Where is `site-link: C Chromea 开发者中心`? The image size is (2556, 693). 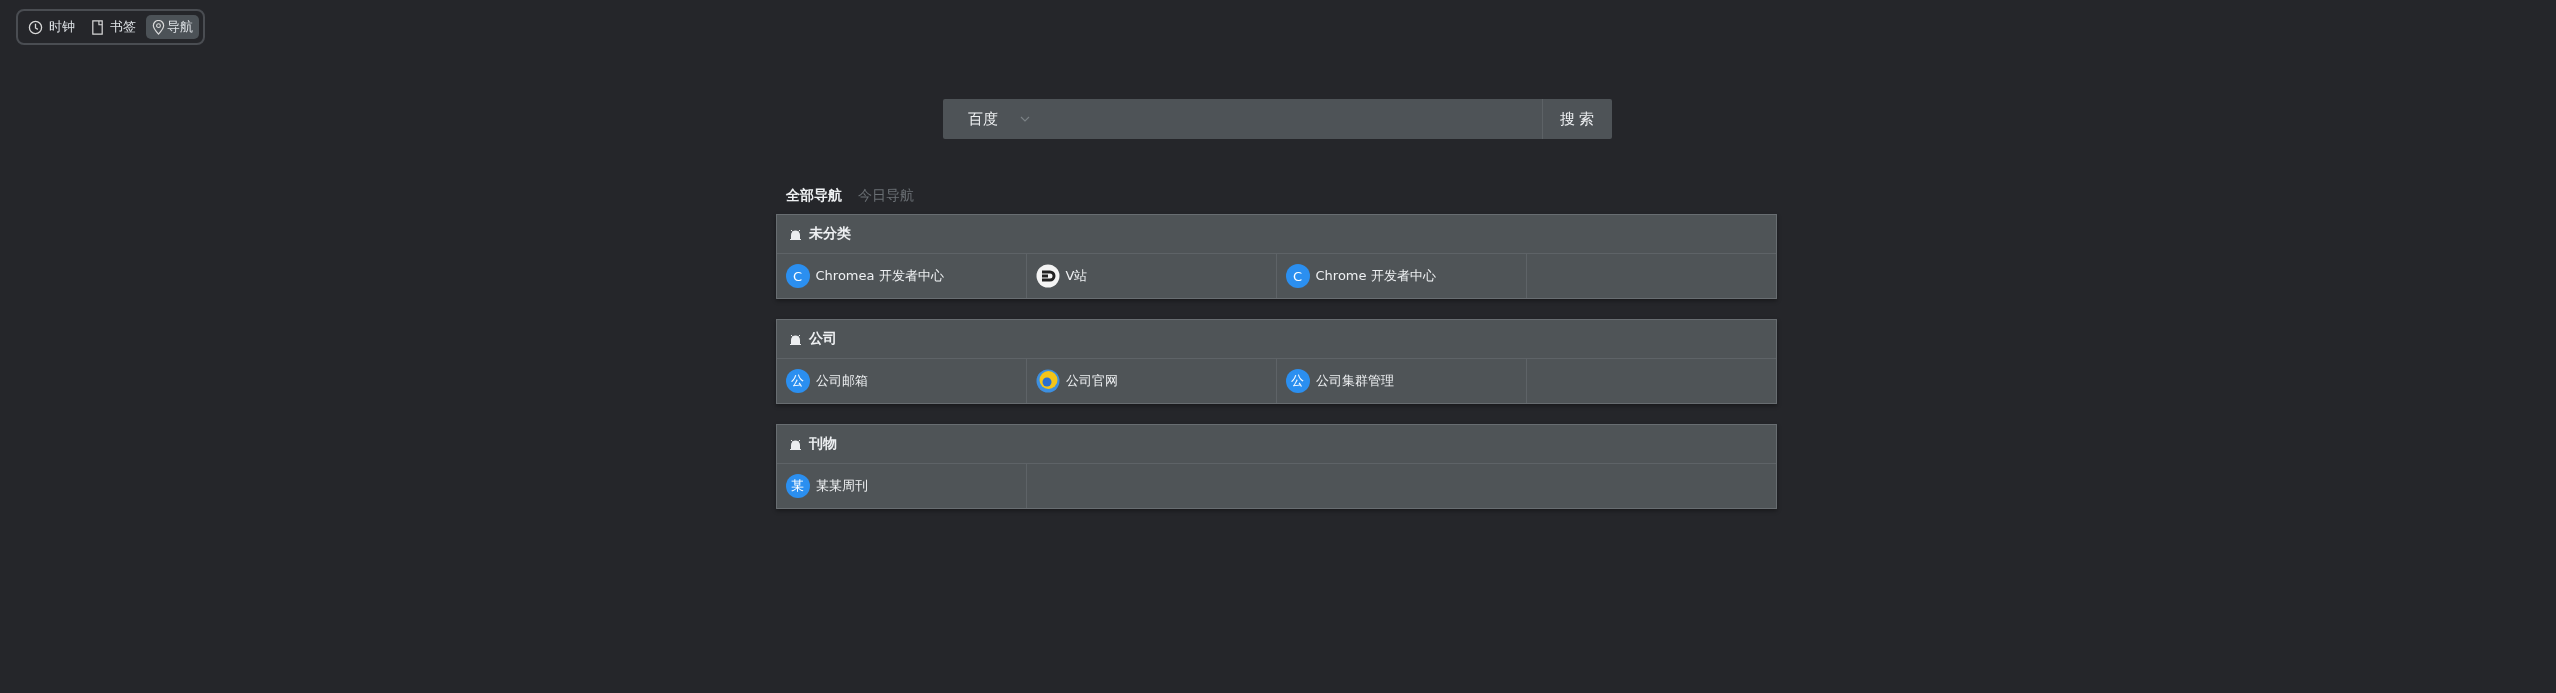 site-link: C Chromea 开发者中心 is located at coordinates (901, 276).